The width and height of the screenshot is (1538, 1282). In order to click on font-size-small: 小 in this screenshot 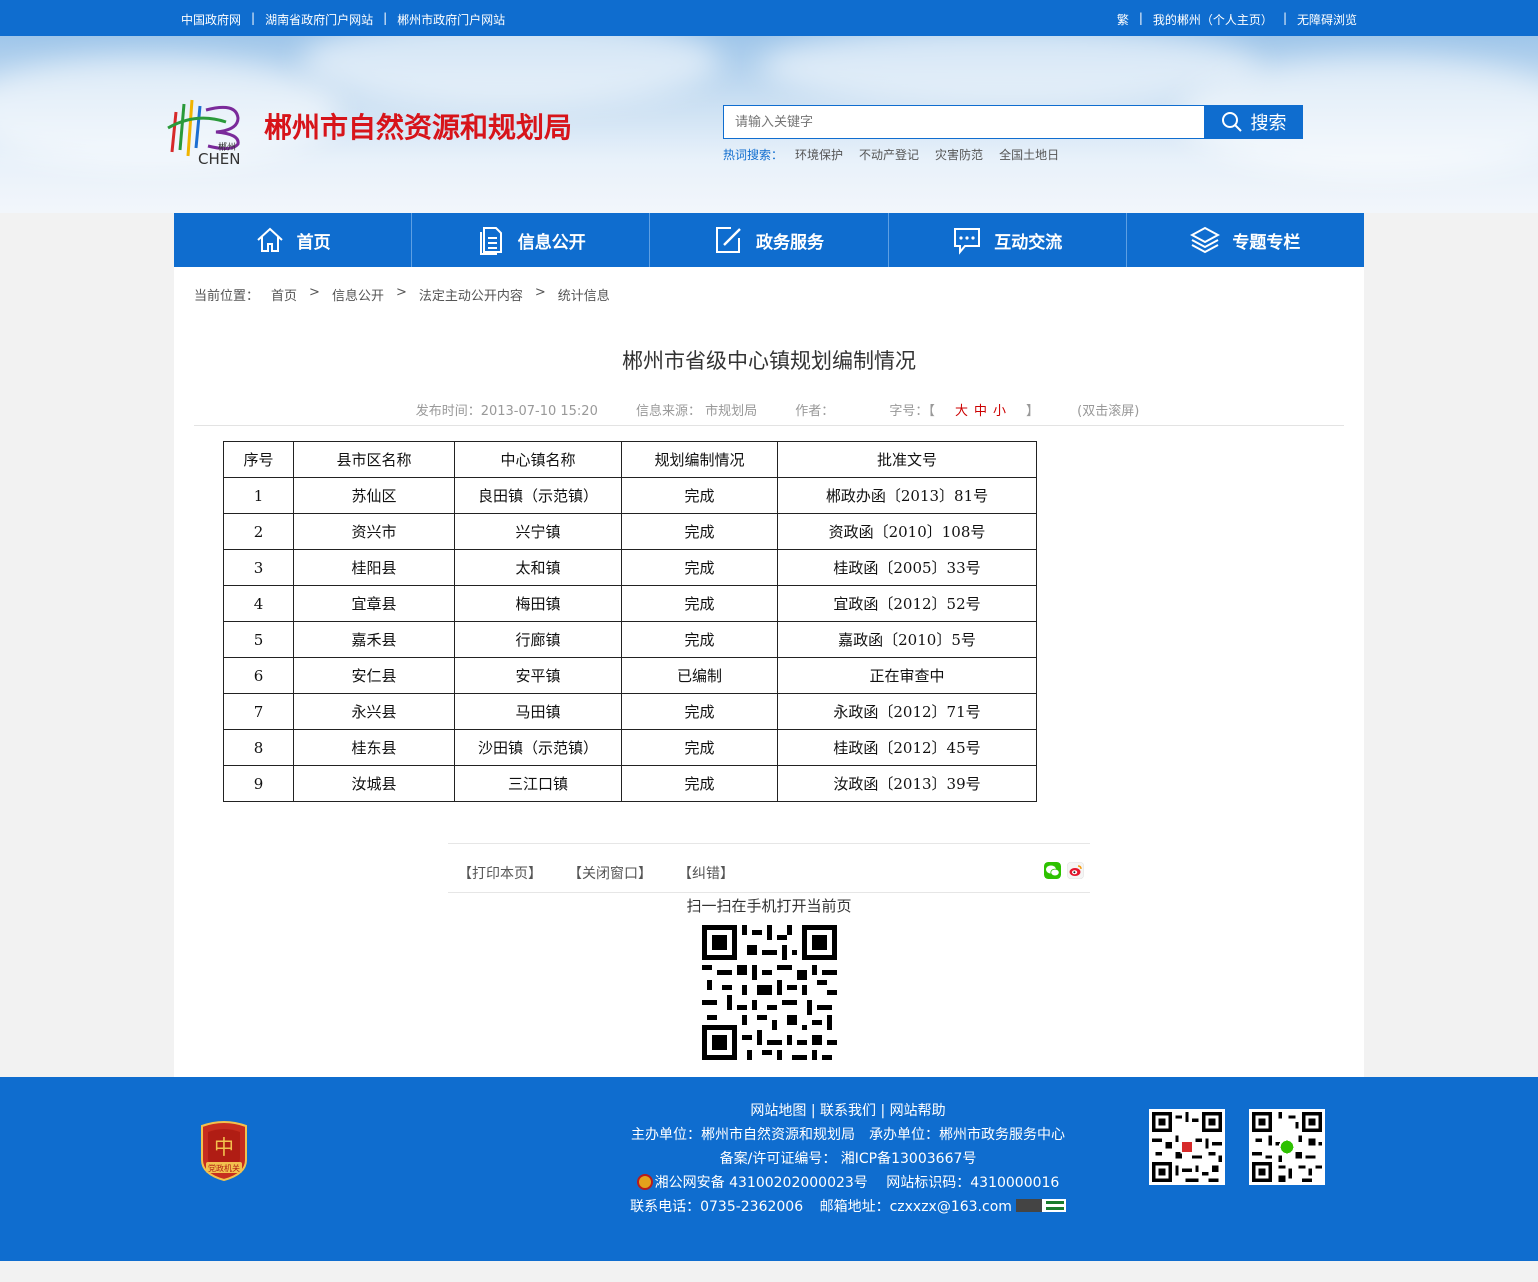, I will do `click(999, 411)`.